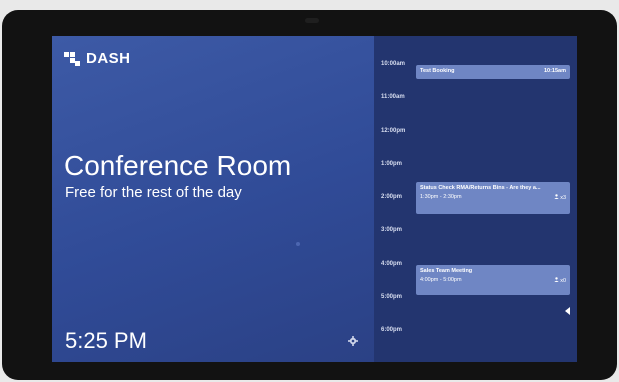 This screenshot has width=619, height=382. Describe the element at coordinates (567, 311) in the screenshot. I see `chevron-left-icon` at that location.